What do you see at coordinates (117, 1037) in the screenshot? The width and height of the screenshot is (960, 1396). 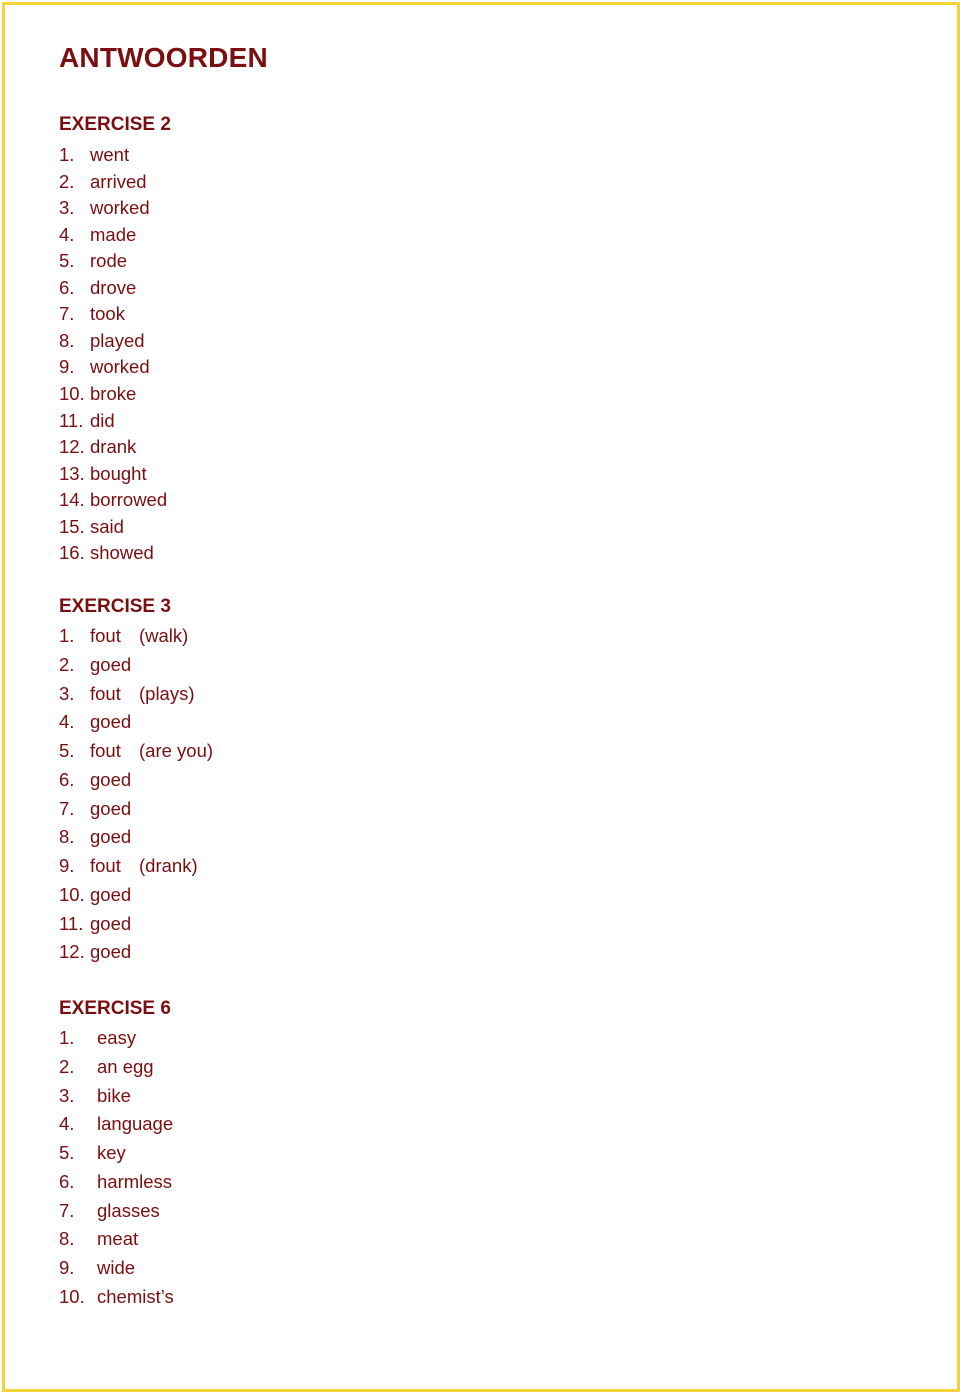 I see `item-answer: easy` at bounding box center [117, 1037].